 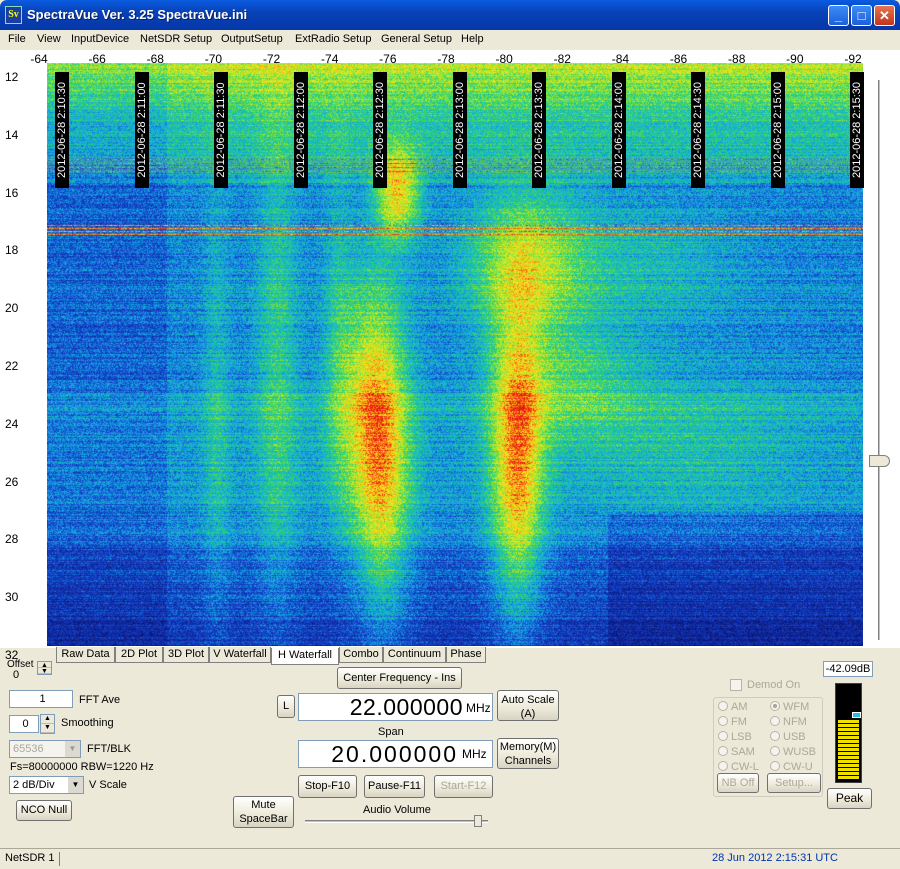 I want to click on timestamp-label: 2012-06-28 2:11:30, so click(x=221, y=130).